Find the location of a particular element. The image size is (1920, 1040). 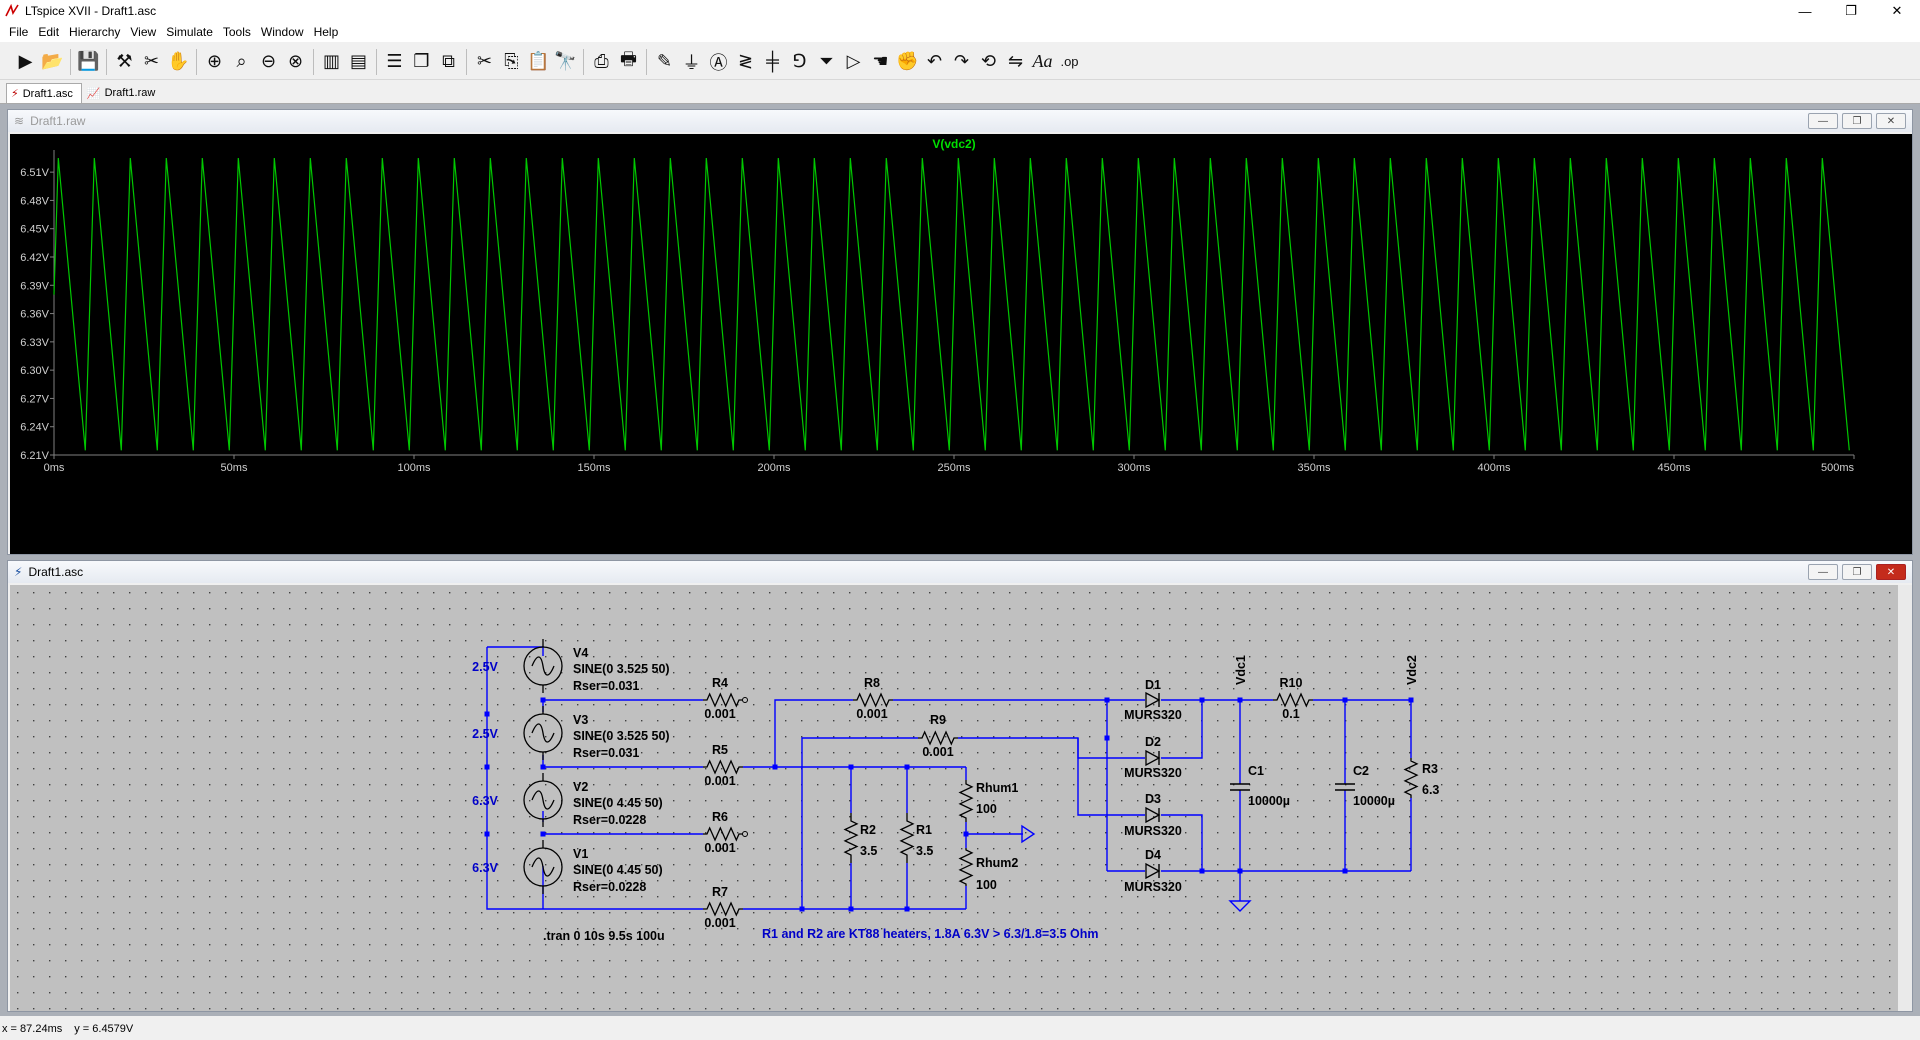

print-icon: ⎙ is located at coordinates (601, 62).